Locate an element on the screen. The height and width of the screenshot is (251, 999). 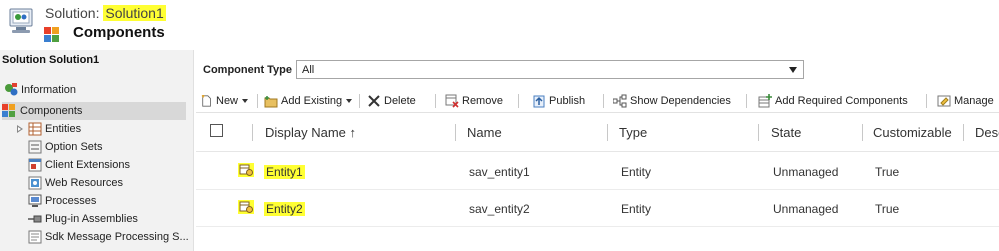
new-document-icon is located at coordinates (206, 100).